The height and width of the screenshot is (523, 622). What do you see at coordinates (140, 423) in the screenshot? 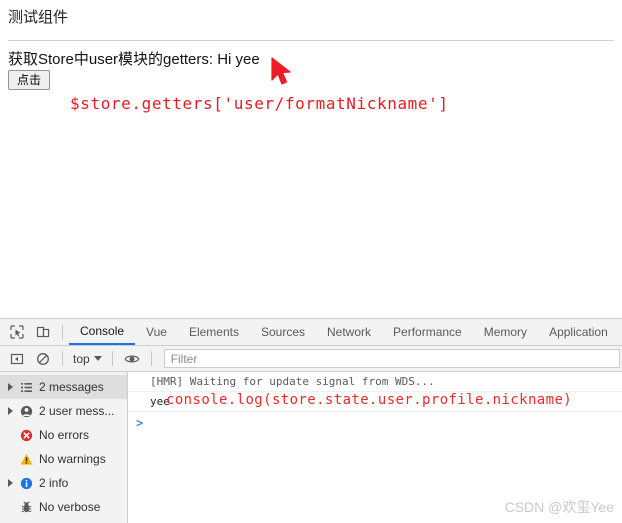
I see `prompt-caret-icon: >` at bounding box center [140, 423].